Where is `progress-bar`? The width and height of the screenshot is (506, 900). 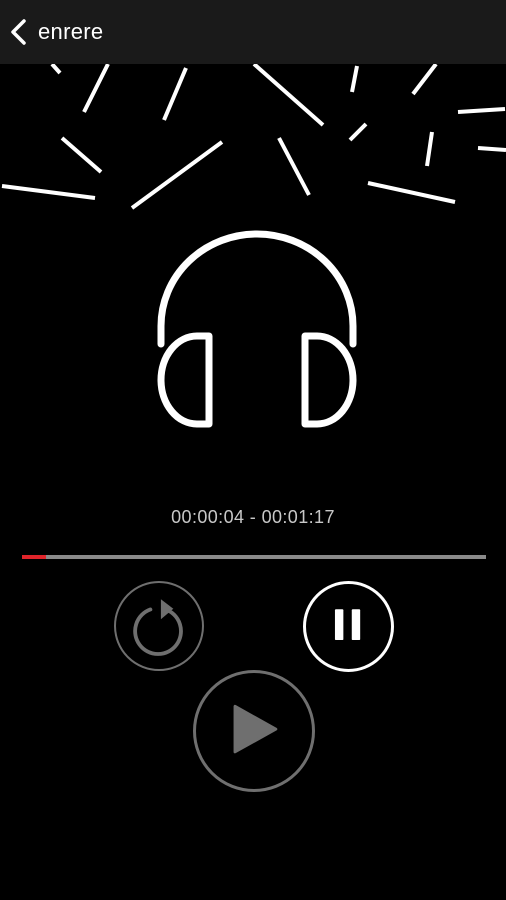 progress-bar is located at coordinates (254, 557).